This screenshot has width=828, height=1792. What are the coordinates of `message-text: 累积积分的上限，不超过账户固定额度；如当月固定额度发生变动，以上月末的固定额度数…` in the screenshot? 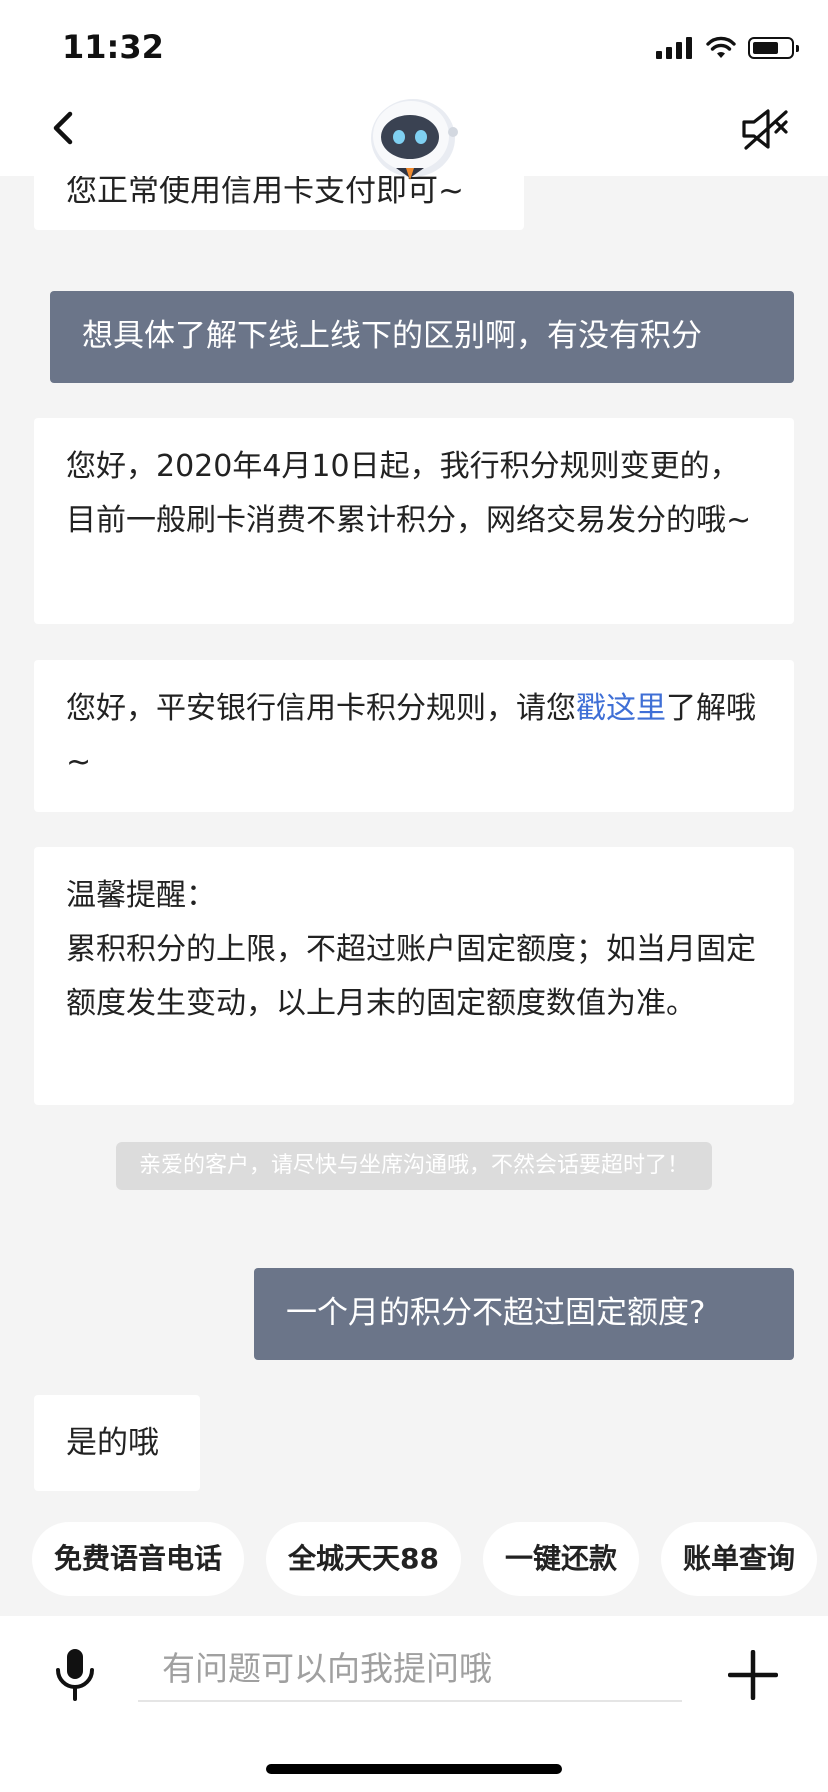 It's located at (411, 976).